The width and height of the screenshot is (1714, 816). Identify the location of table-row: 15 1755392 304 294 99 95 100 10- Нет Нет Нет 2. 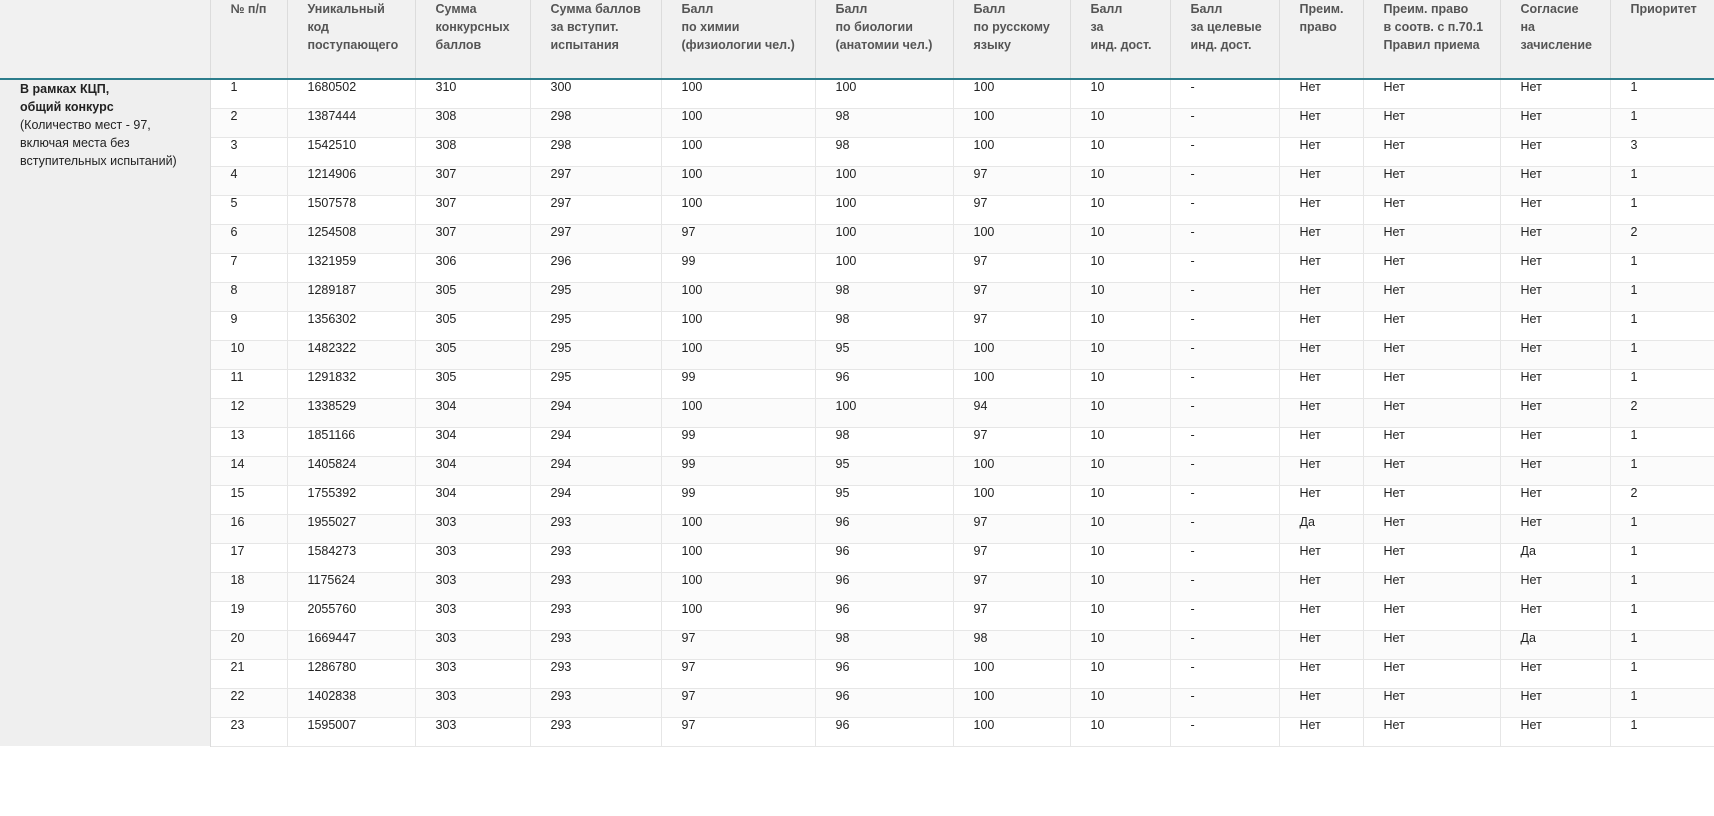
(857, 500).